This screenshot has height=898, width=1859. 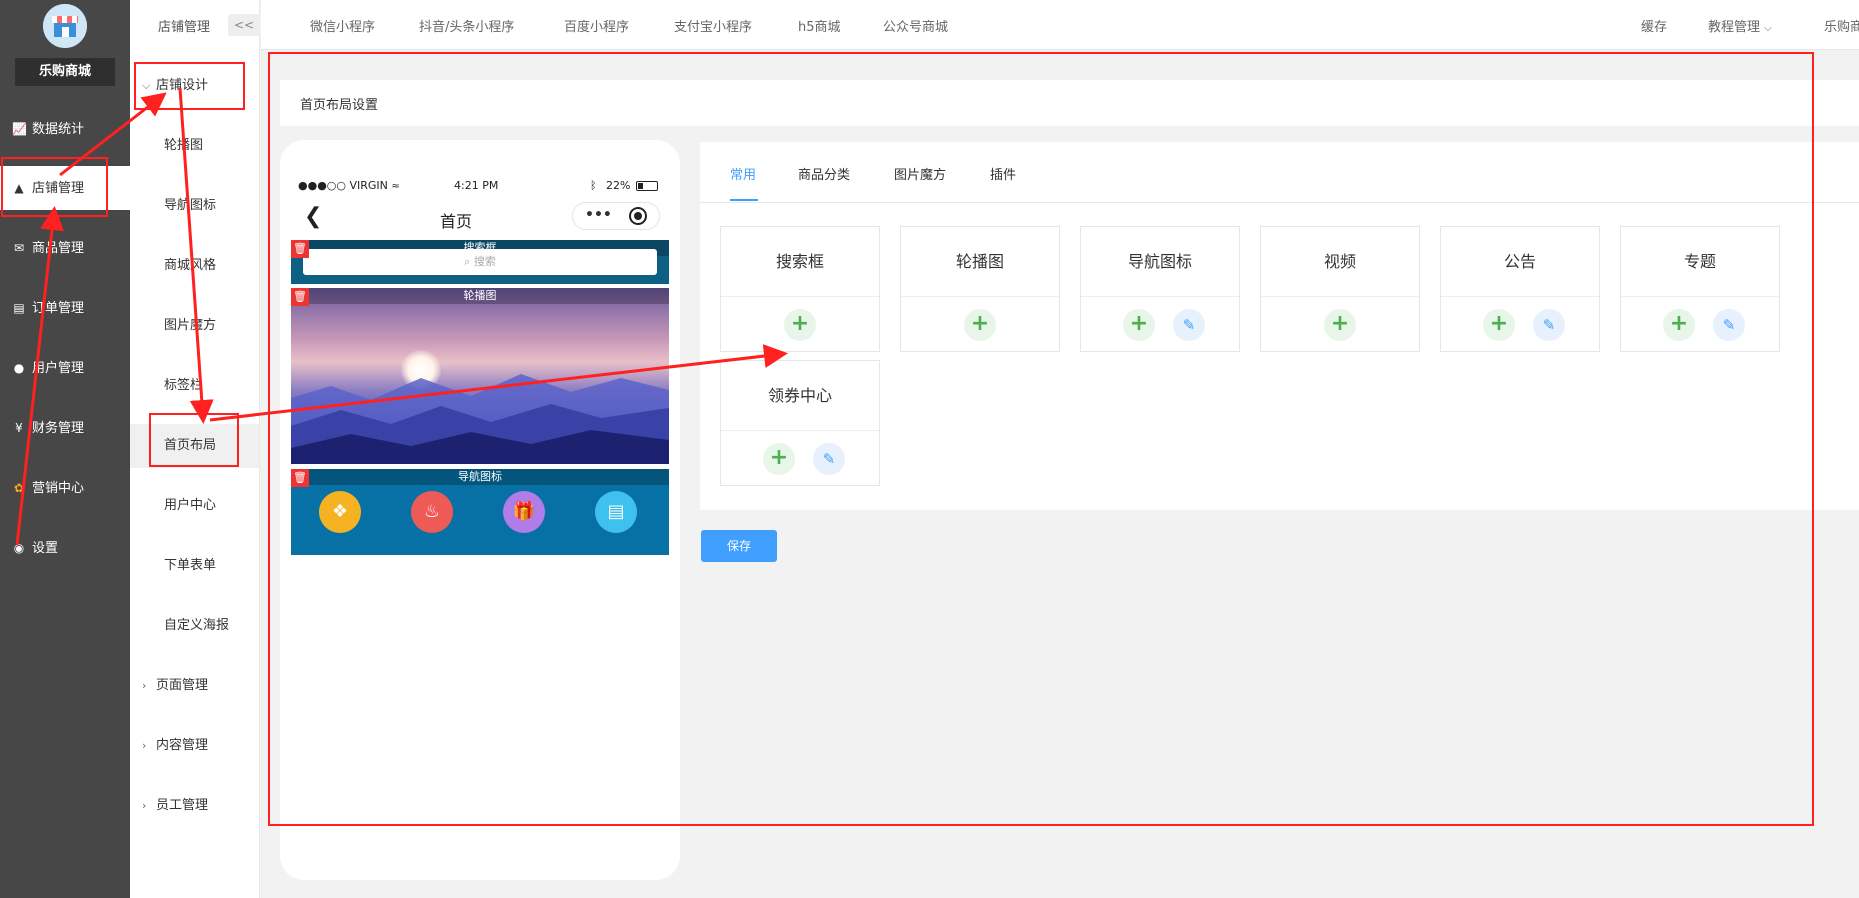 I want to click on page-header: 首页布局设置, so click(x=1069, y=103).